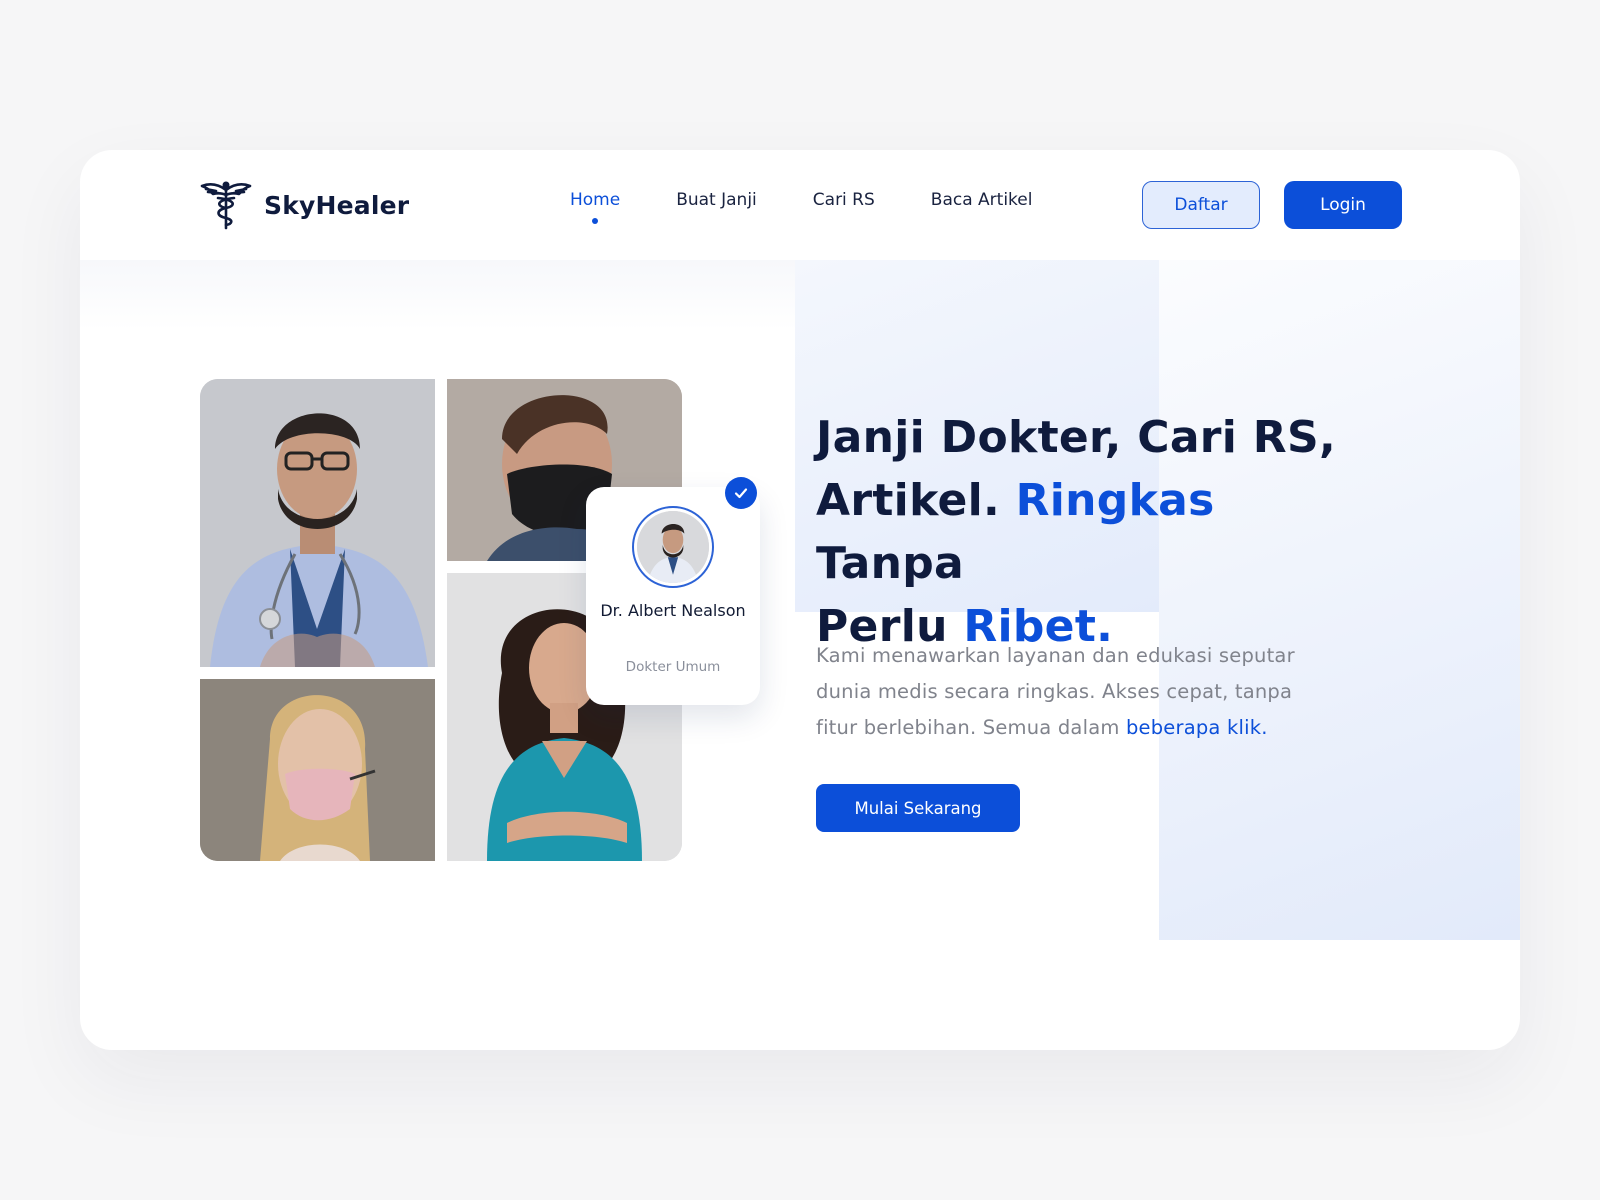 This screenshot has height=1200, width=1600. What do you see at coordinates (673, 547) in the screenshot?
I see `avatar` at bounding box center [673, 547].